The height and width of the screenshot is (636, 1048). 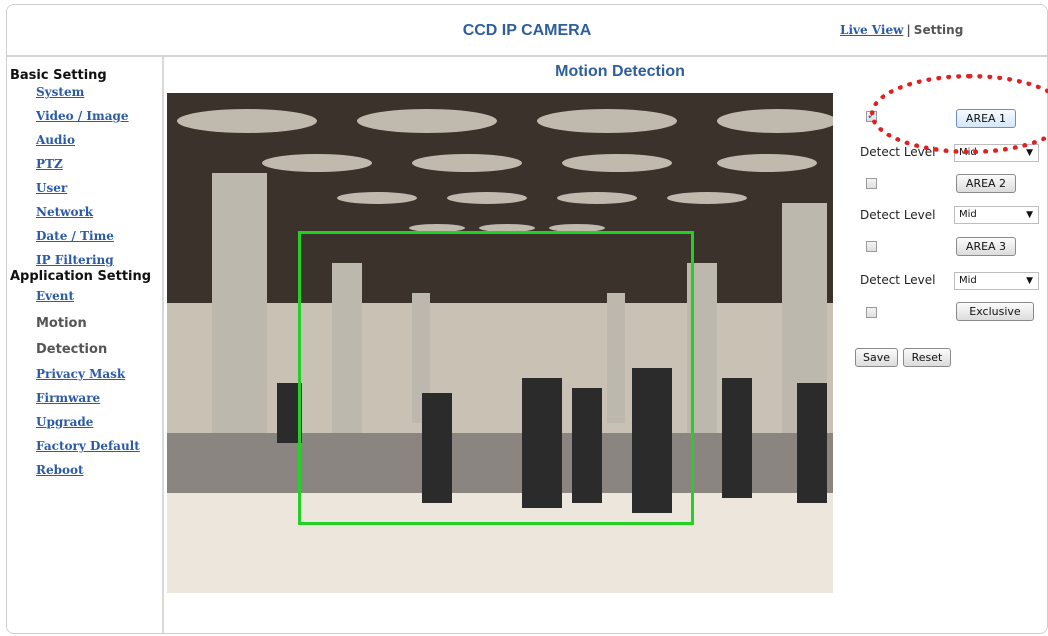 I want to click on area-2-detect-level-select: Mid ▼, so click(x=996, y=215).